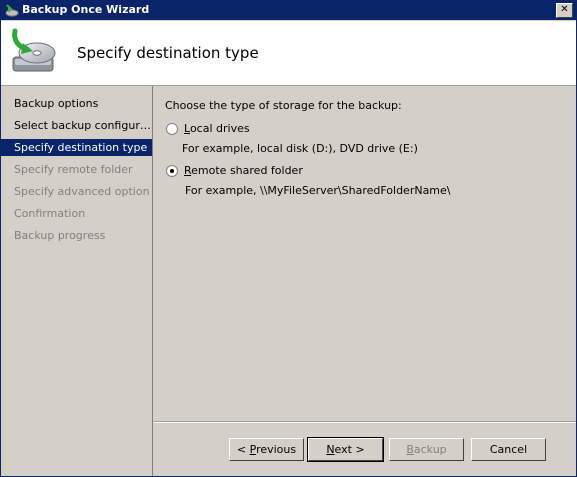  Describe the element at coordinates (172, 129) in the screenshot. I see `local-drives-radio` at that location.